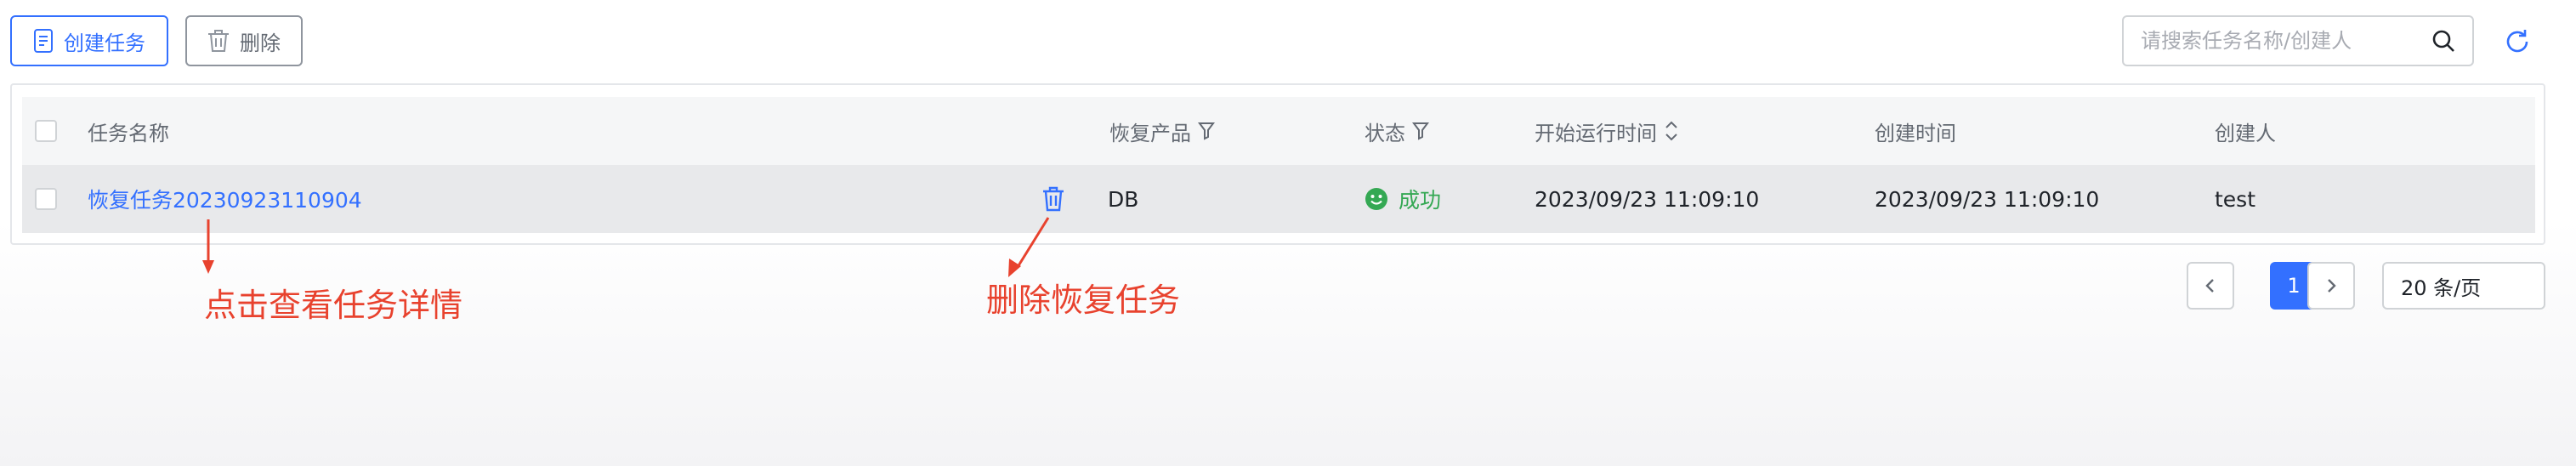 The height and width of the screenshot is (466, 2576). Describe the element at coordinates (2442, 288) in the screenshot. I see `page-size-value: 20 条/页` at that location.